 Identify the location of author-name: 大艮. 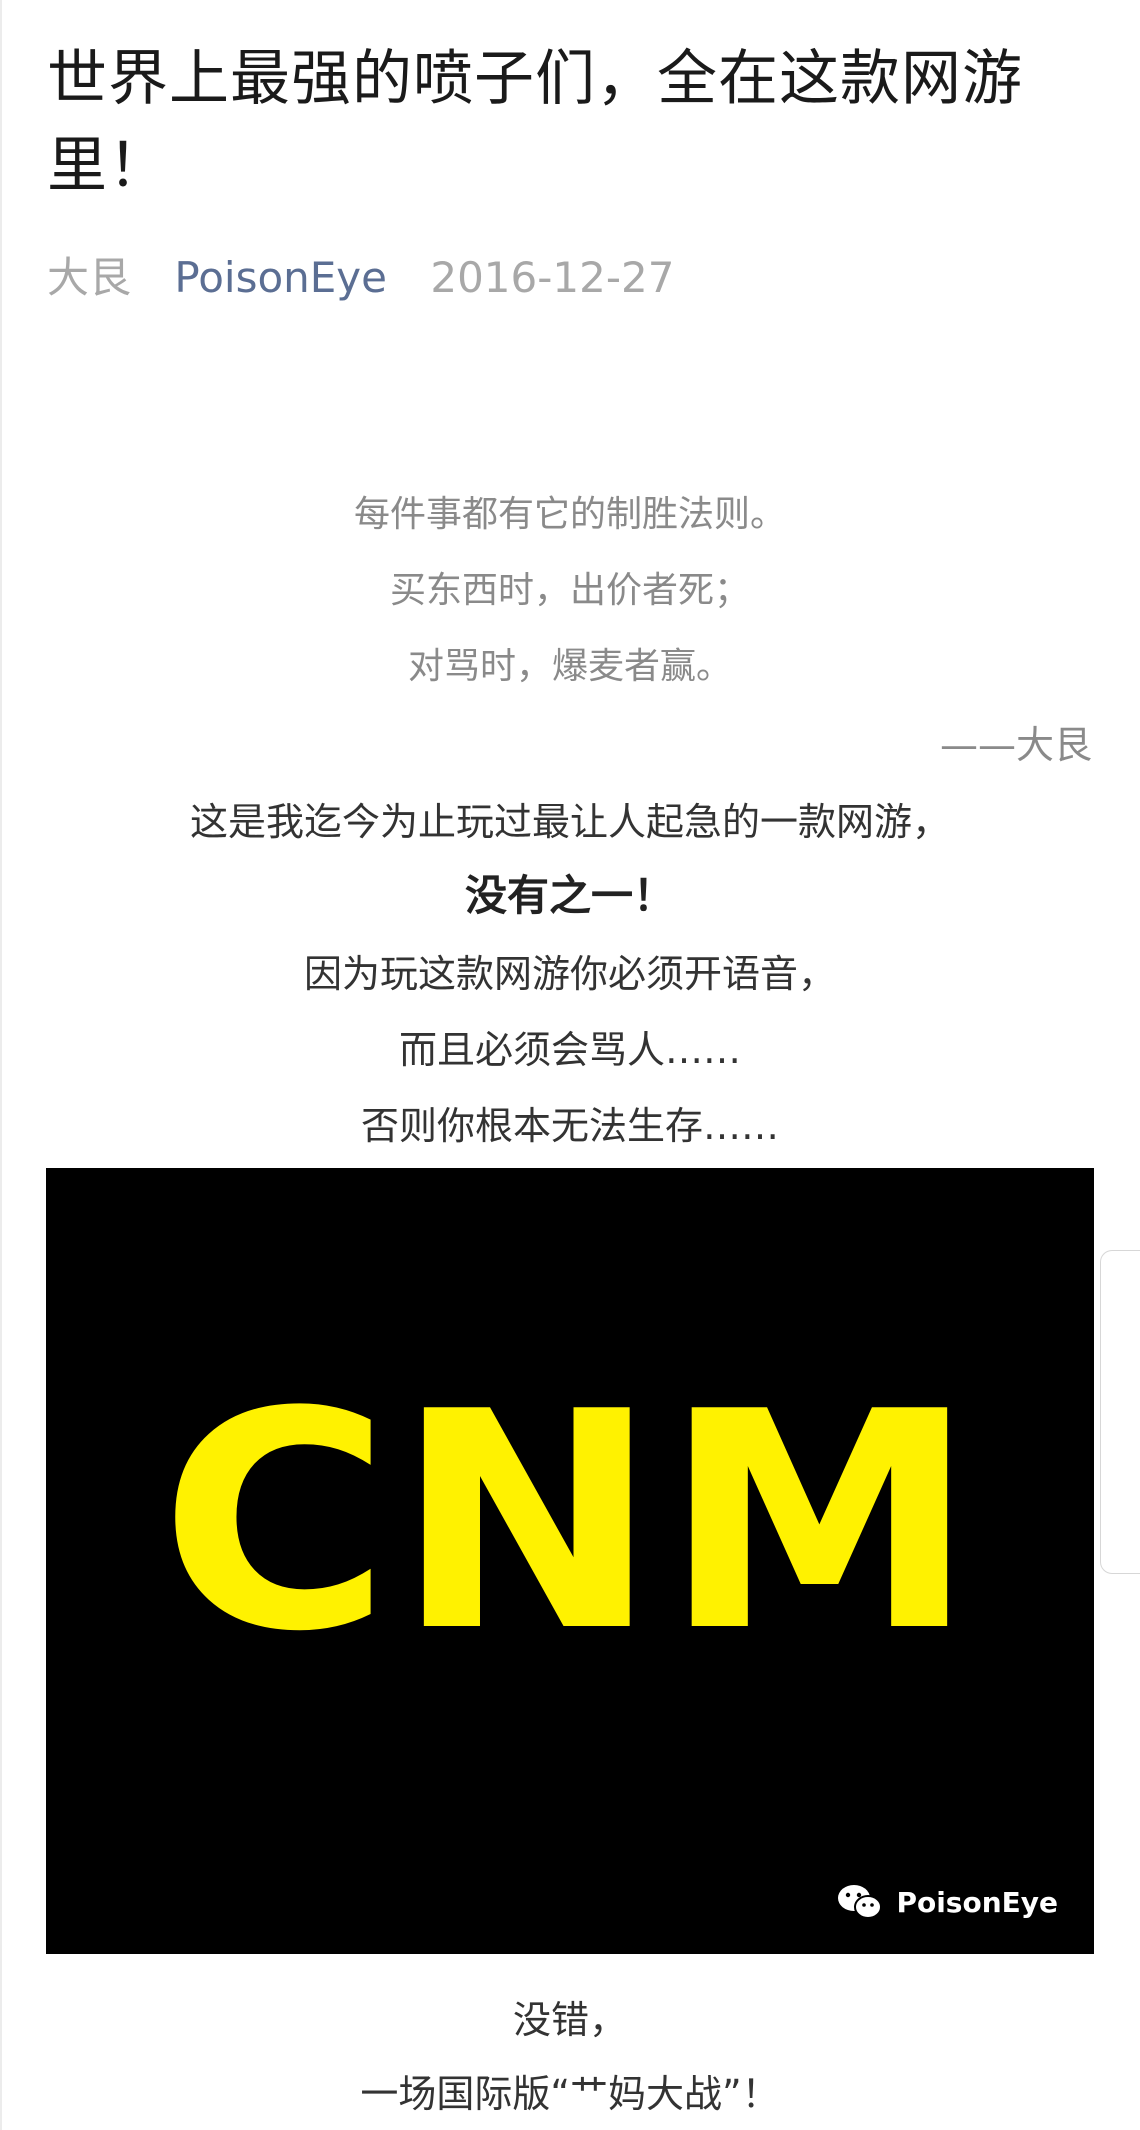
(89, 277).